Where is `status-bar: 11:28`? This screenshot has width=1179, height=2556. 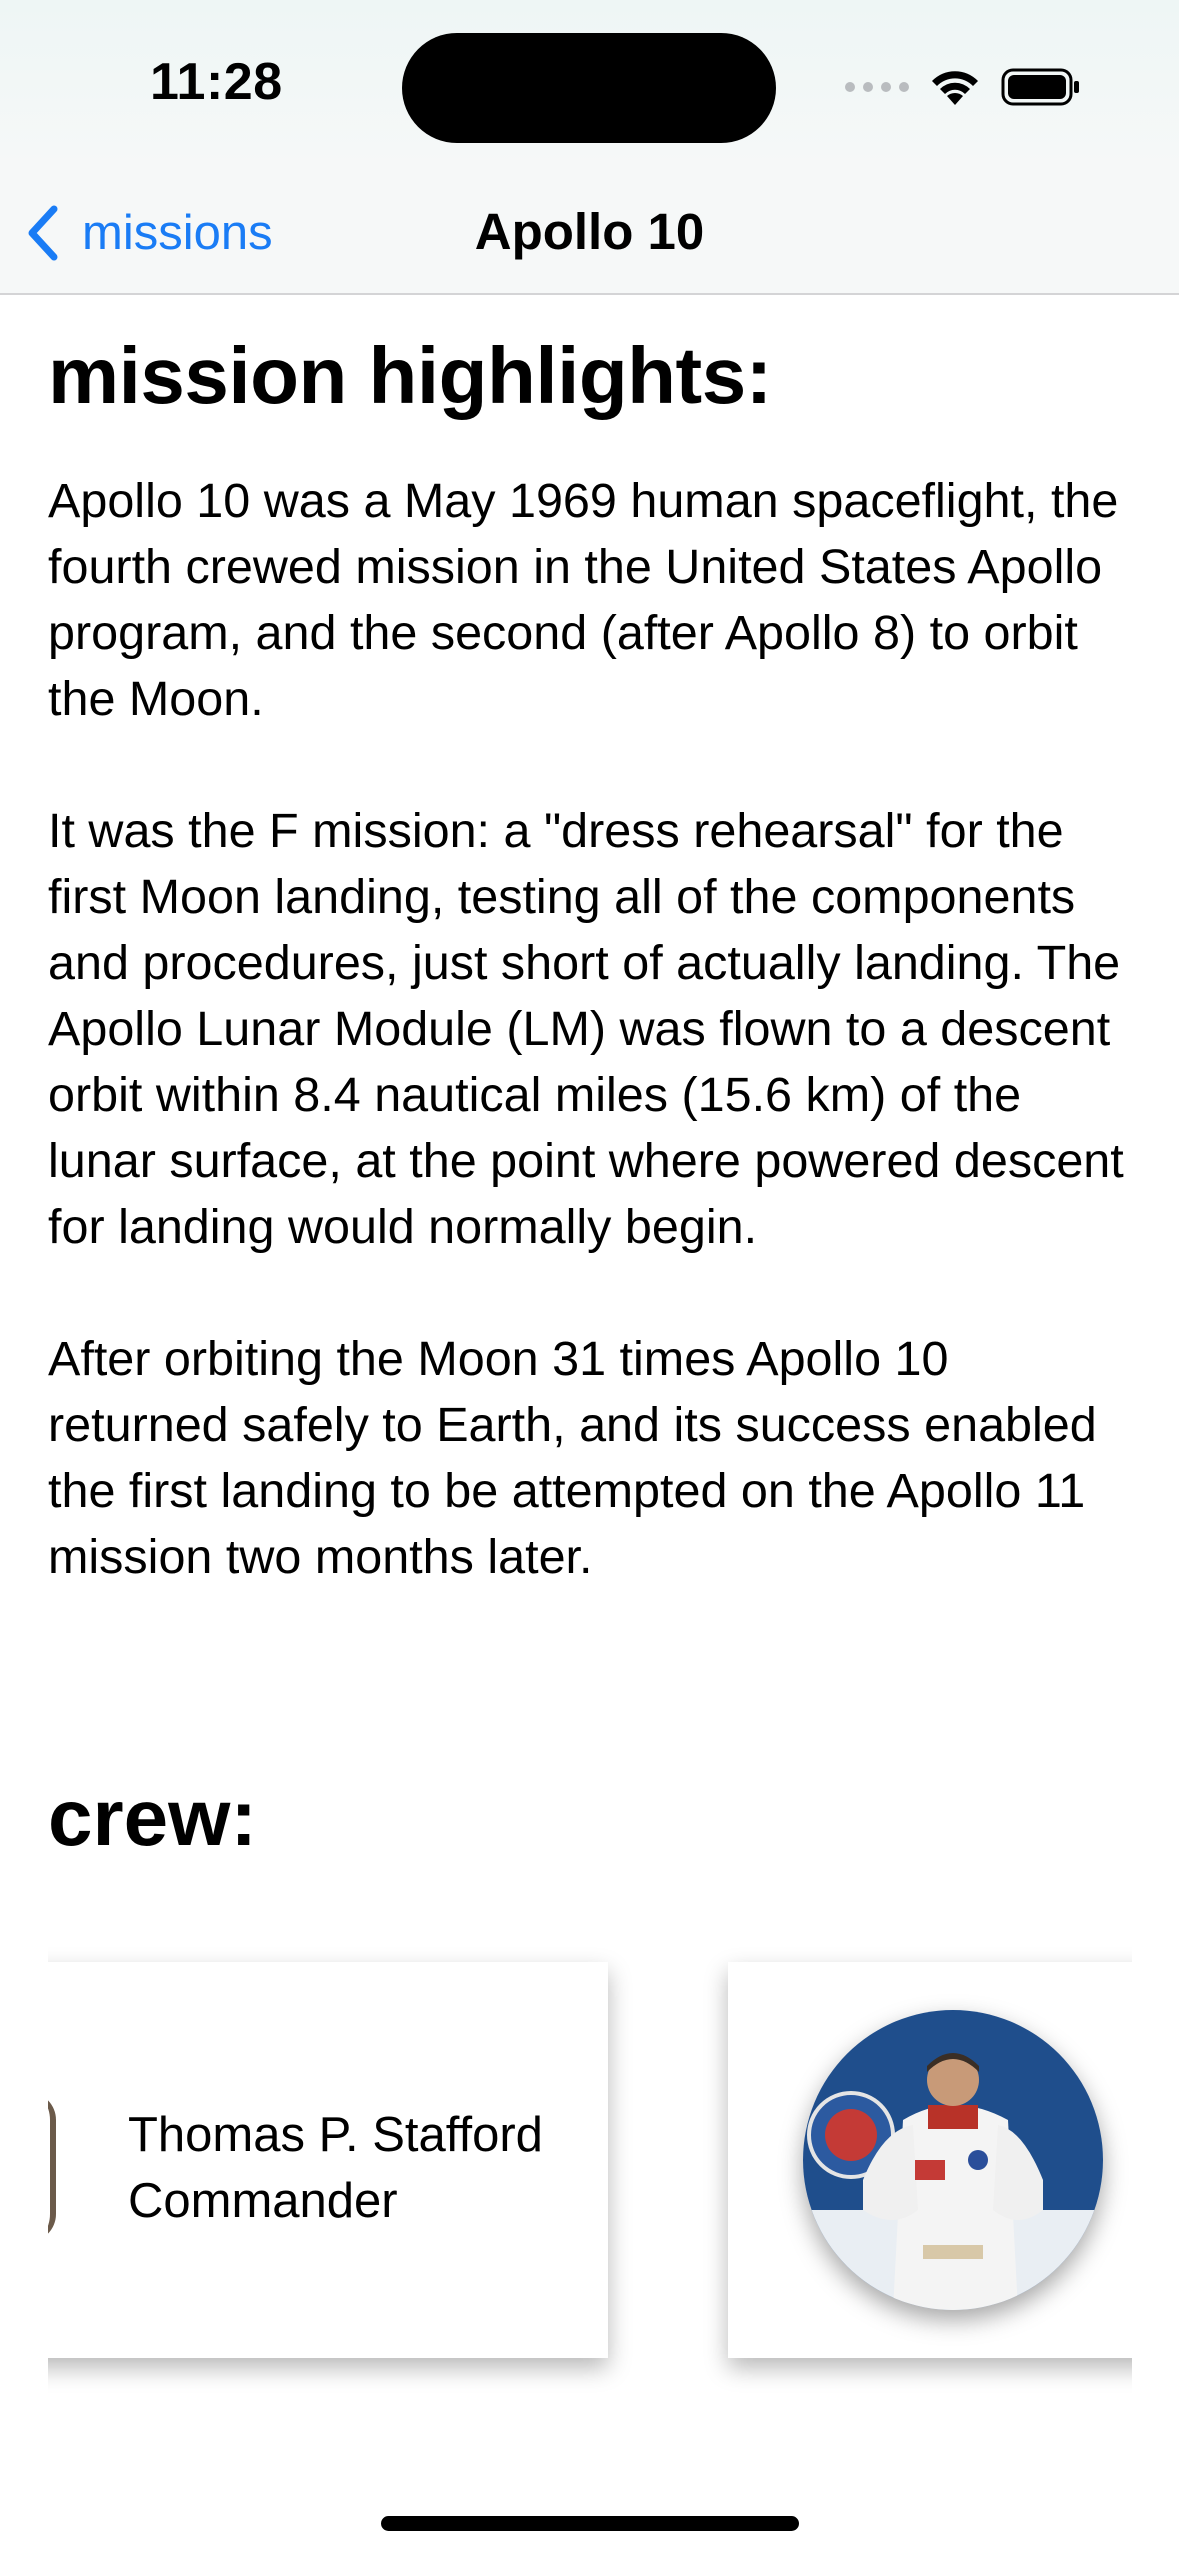
status-bar: 11:28 is located at coordinates (589, 85).